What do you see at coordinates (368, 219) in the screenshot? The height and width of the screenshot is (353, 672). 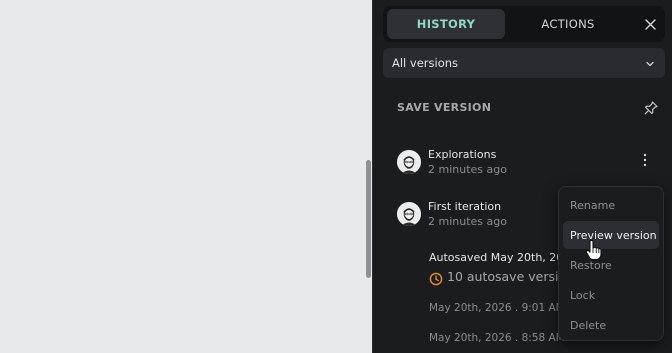 I see `canvas-scrollbar` at bounding box center [368, 219].